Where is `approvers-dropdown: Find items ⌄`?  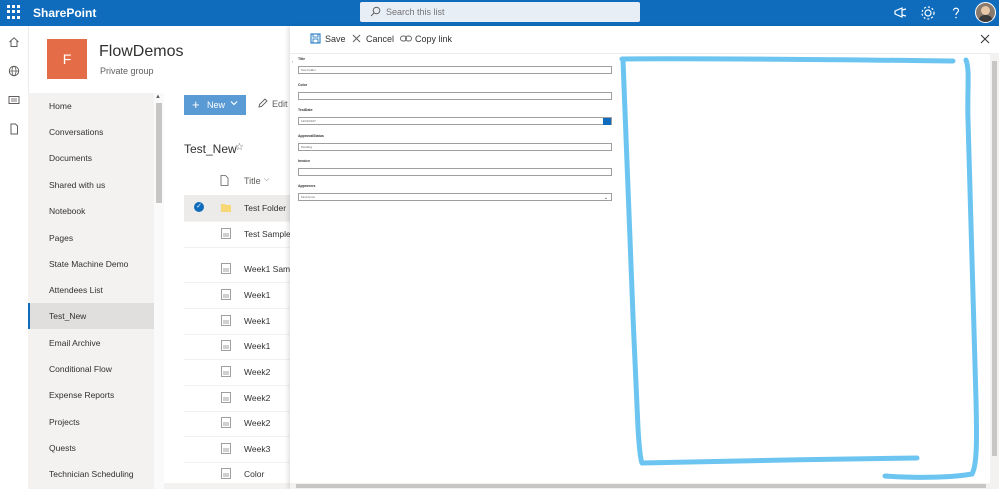
approvers-dropdown: Find items ⌄ is located at coordinates (455, 197).